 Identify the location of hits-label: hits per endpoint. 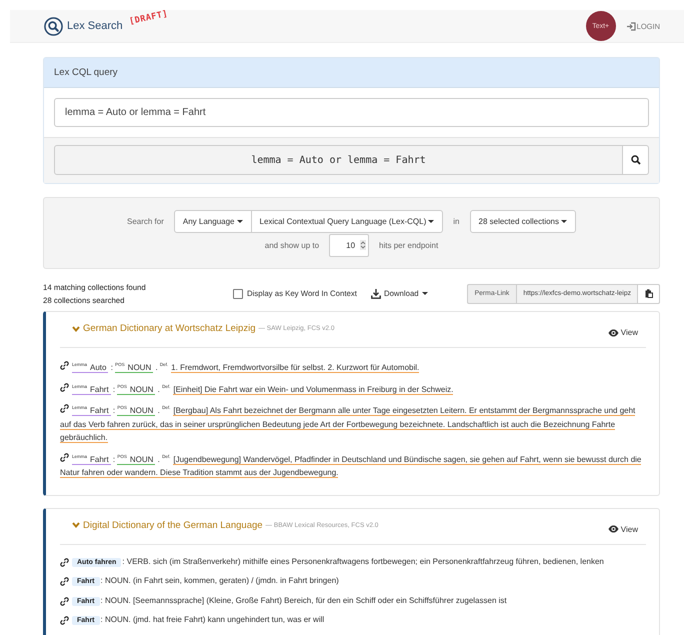
(408, 245).